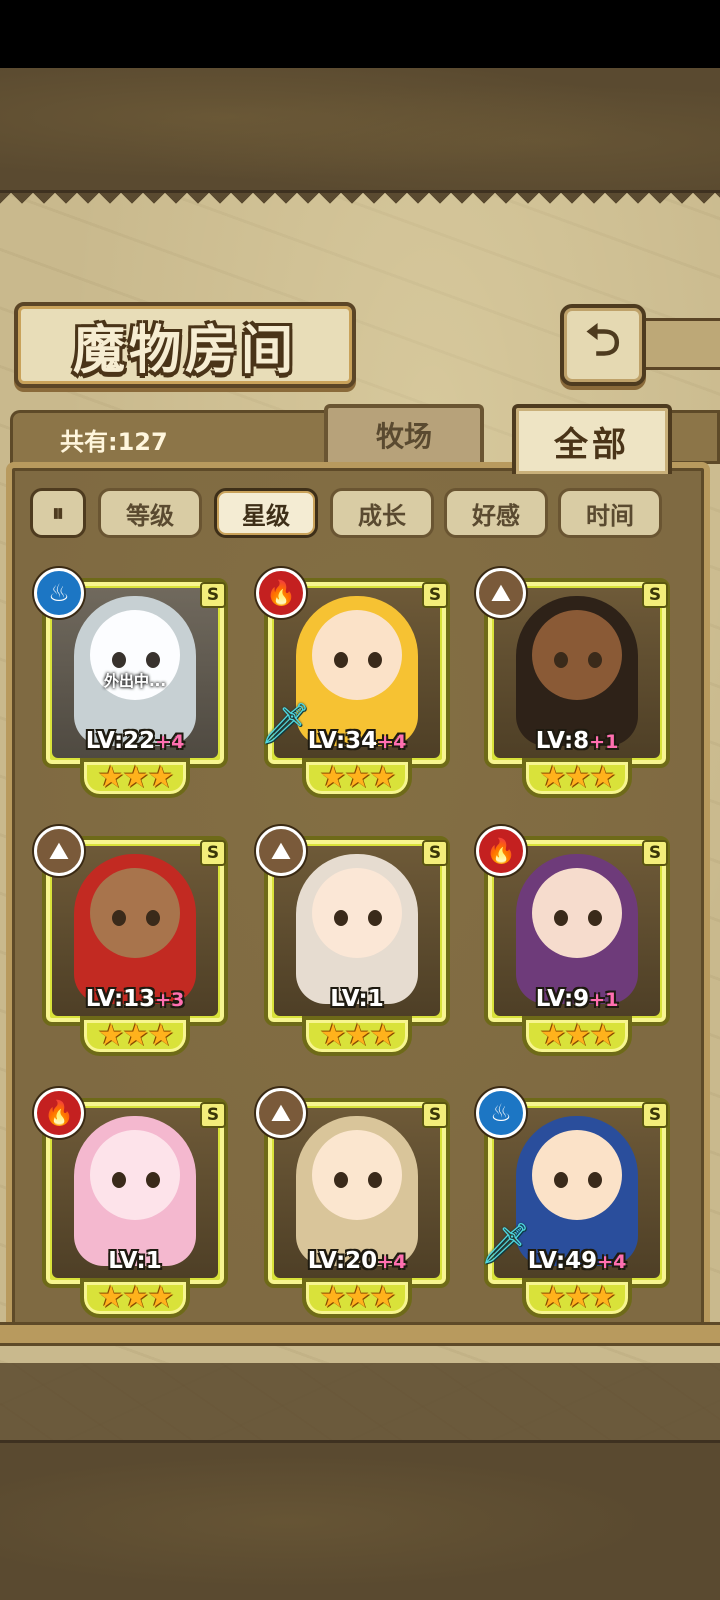 This screenshot has width=720, height=1600. What do you see at coordinates (360, 34) in the screenshot?
I see `status-bar` at bounding box center [360, 34].